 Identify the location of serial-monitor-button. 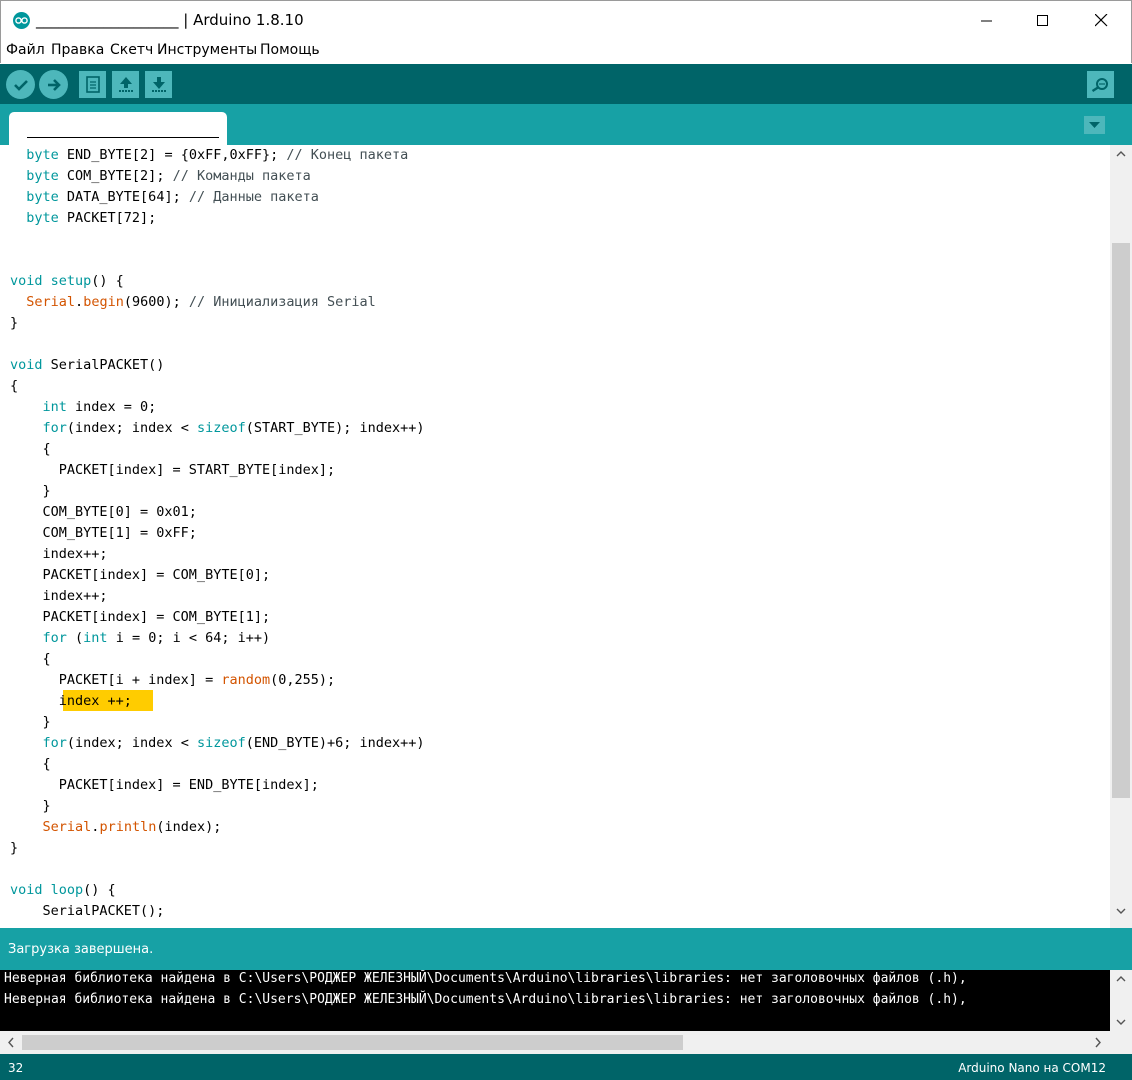
(1100, 84).